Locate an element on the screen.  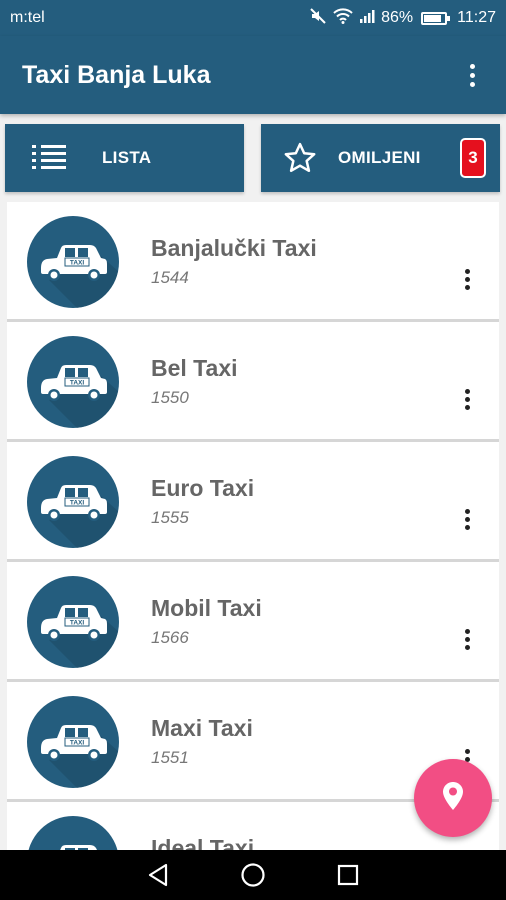
taxi-name: Maxi Taxi is located at coordinates (202, 728).